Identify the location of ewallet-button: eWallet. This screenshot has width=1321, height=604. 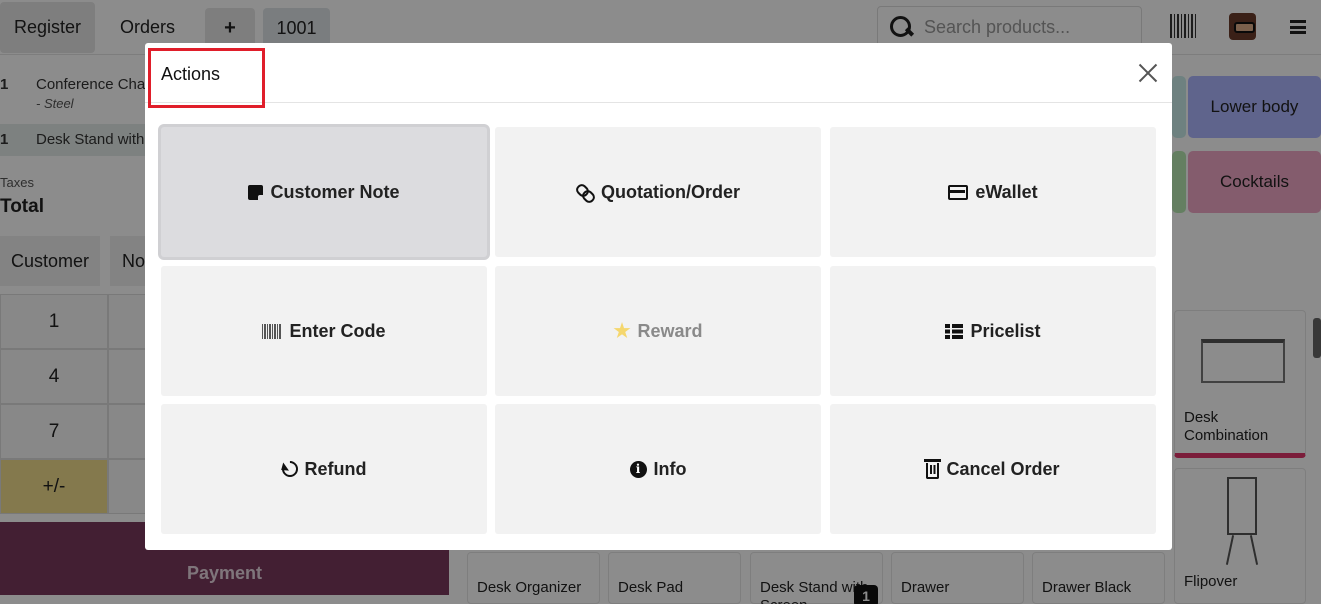
(993, 192).